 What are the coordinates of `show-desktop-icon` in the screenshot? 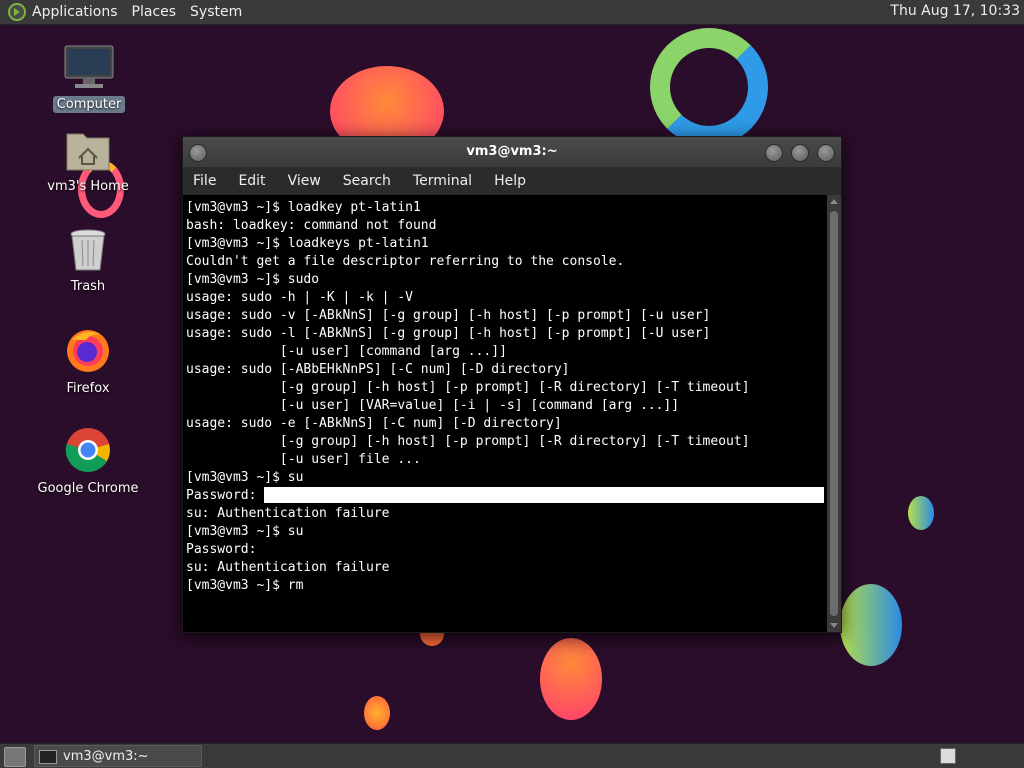 It's located at (15, 757).